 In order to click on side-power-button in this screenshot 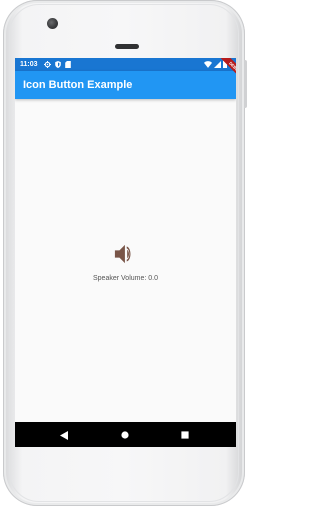, I will do `click(245, 84)`.